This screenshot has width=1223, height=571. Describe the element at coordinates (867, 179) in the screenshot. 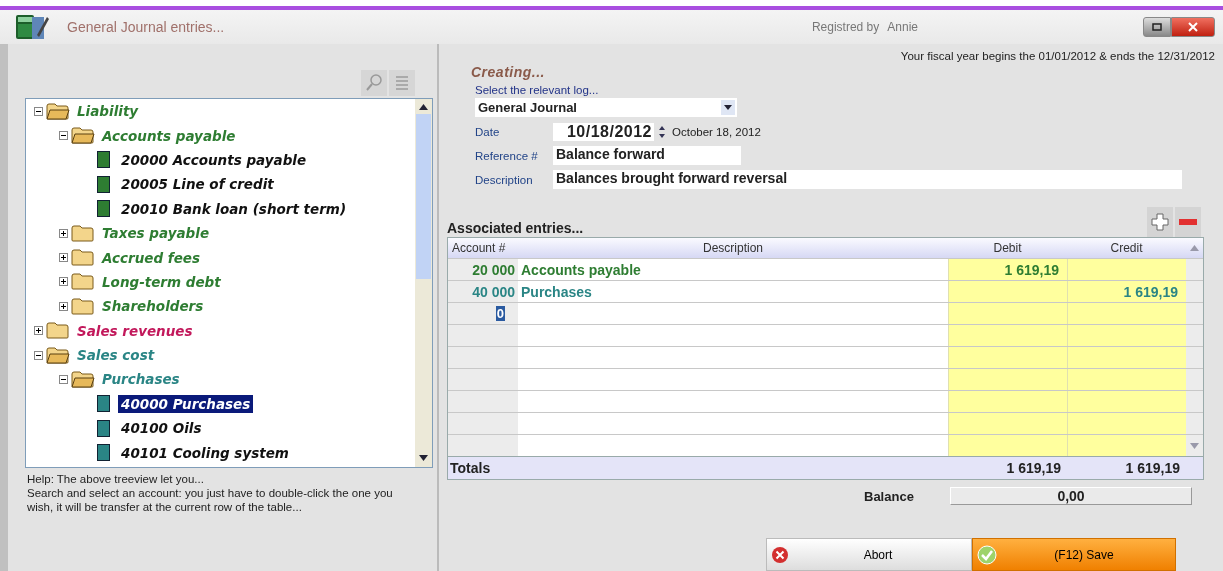

I see `description-field: Balances brought forward reversal` at that location.